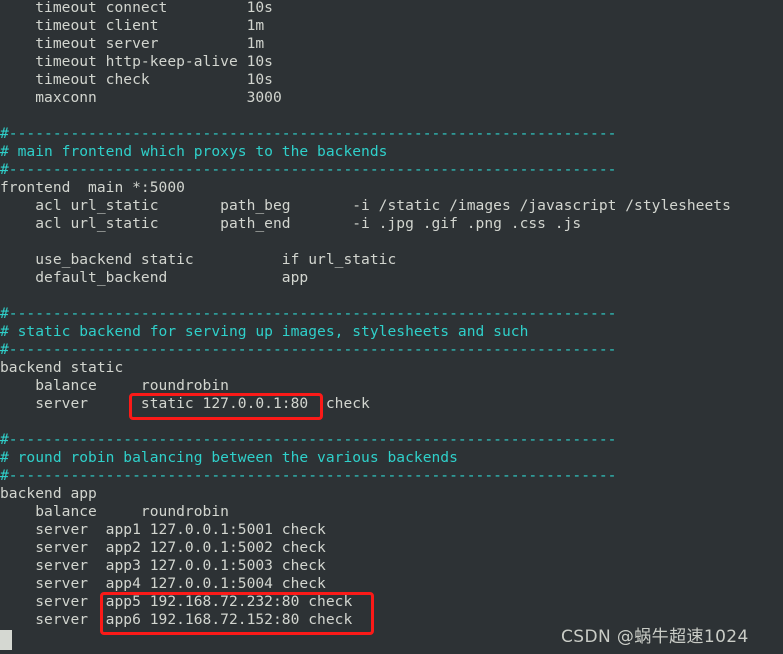 Image resolution: width=783 pixels, height=654 pixels. I want to click on terminal-line: timeout check 10s, so click(136, 79).